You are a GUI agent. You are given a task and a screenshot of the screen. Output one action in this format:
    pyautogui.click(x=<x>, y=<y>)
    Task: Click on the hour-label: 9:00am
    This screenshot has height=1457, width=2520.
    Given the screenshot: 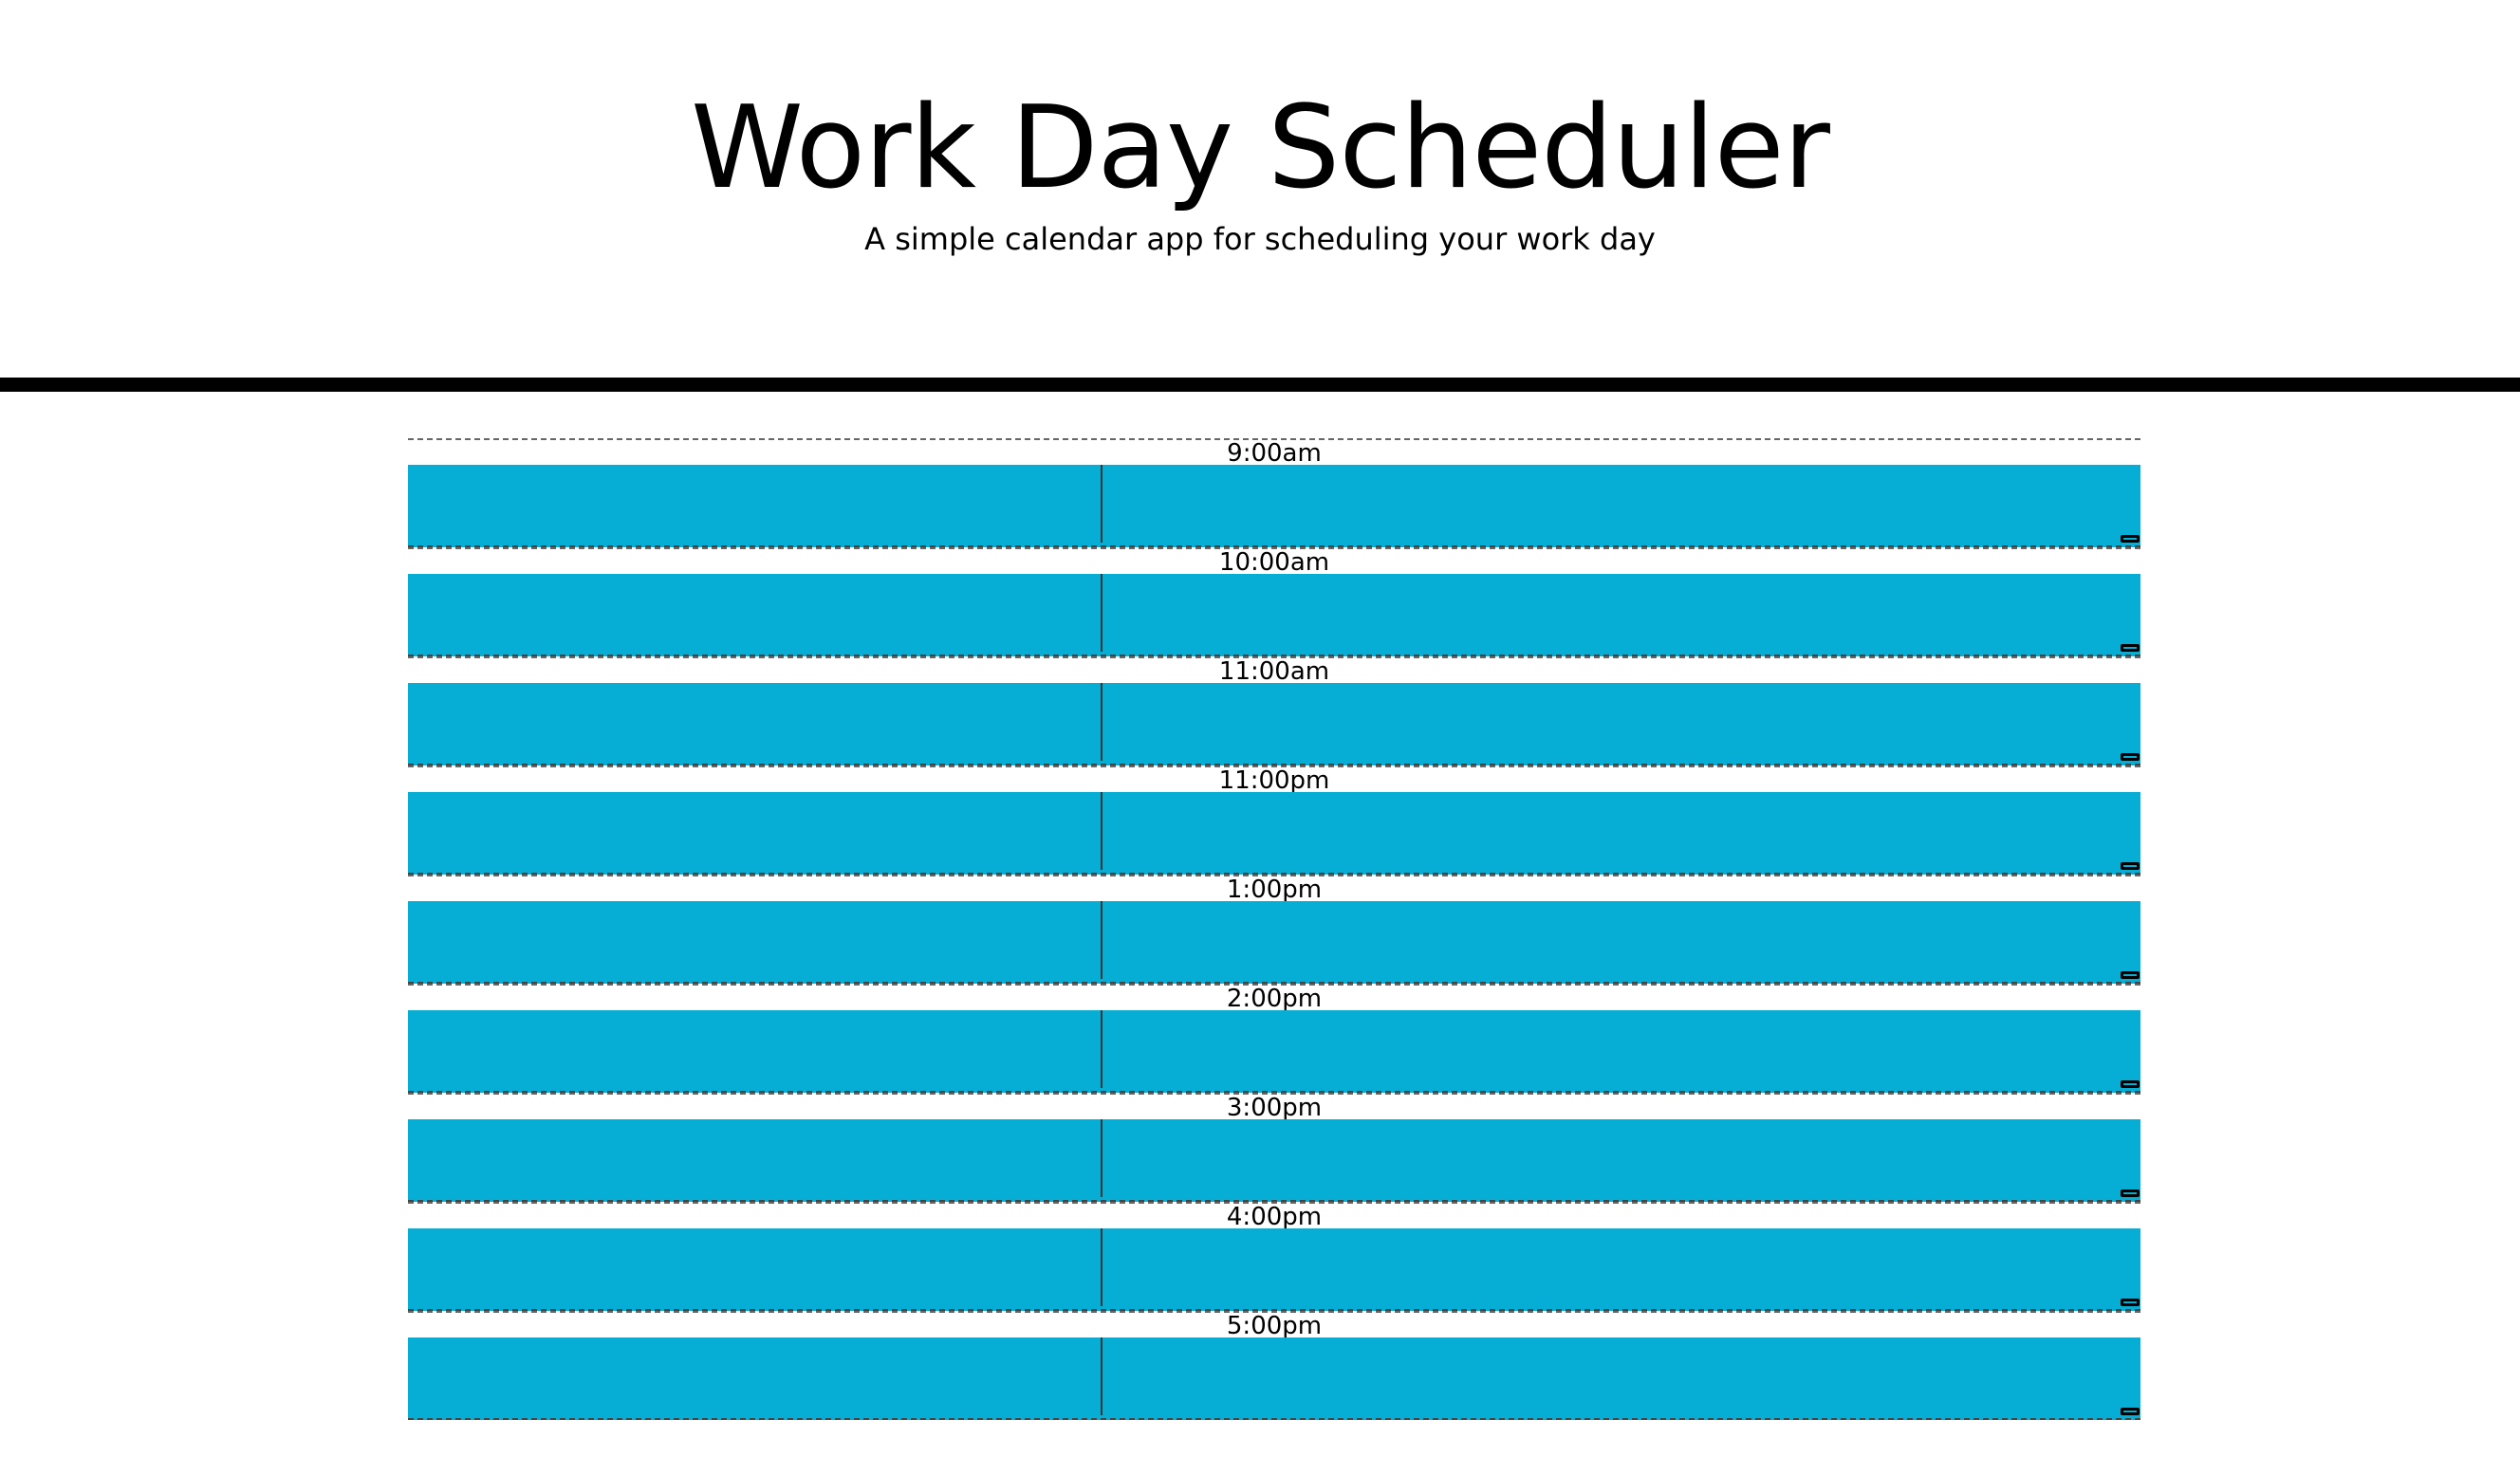 What is the action you would take?
    pyautogui.click(x=1274, y=454)
    